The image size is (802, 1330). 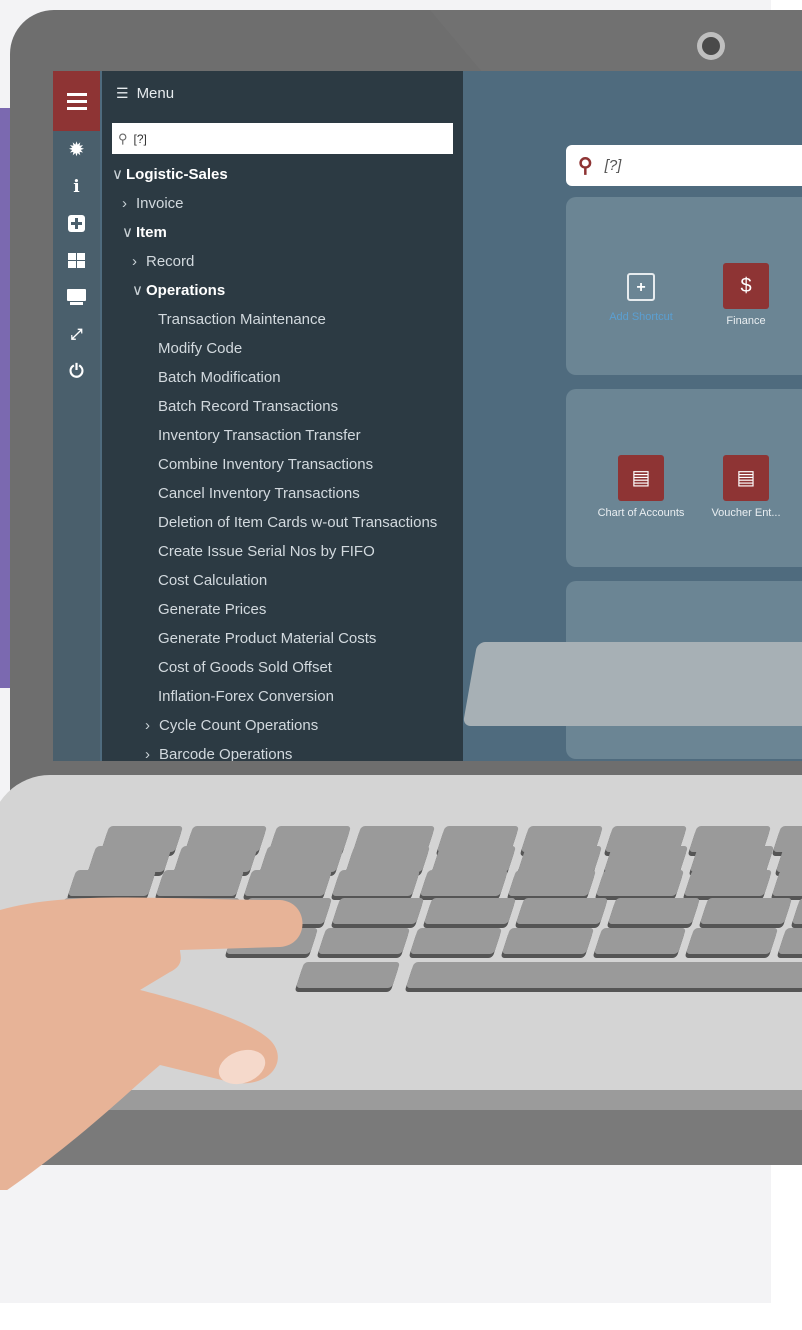 I want to click on settings-button: ✹, so click(x=76, y=149).